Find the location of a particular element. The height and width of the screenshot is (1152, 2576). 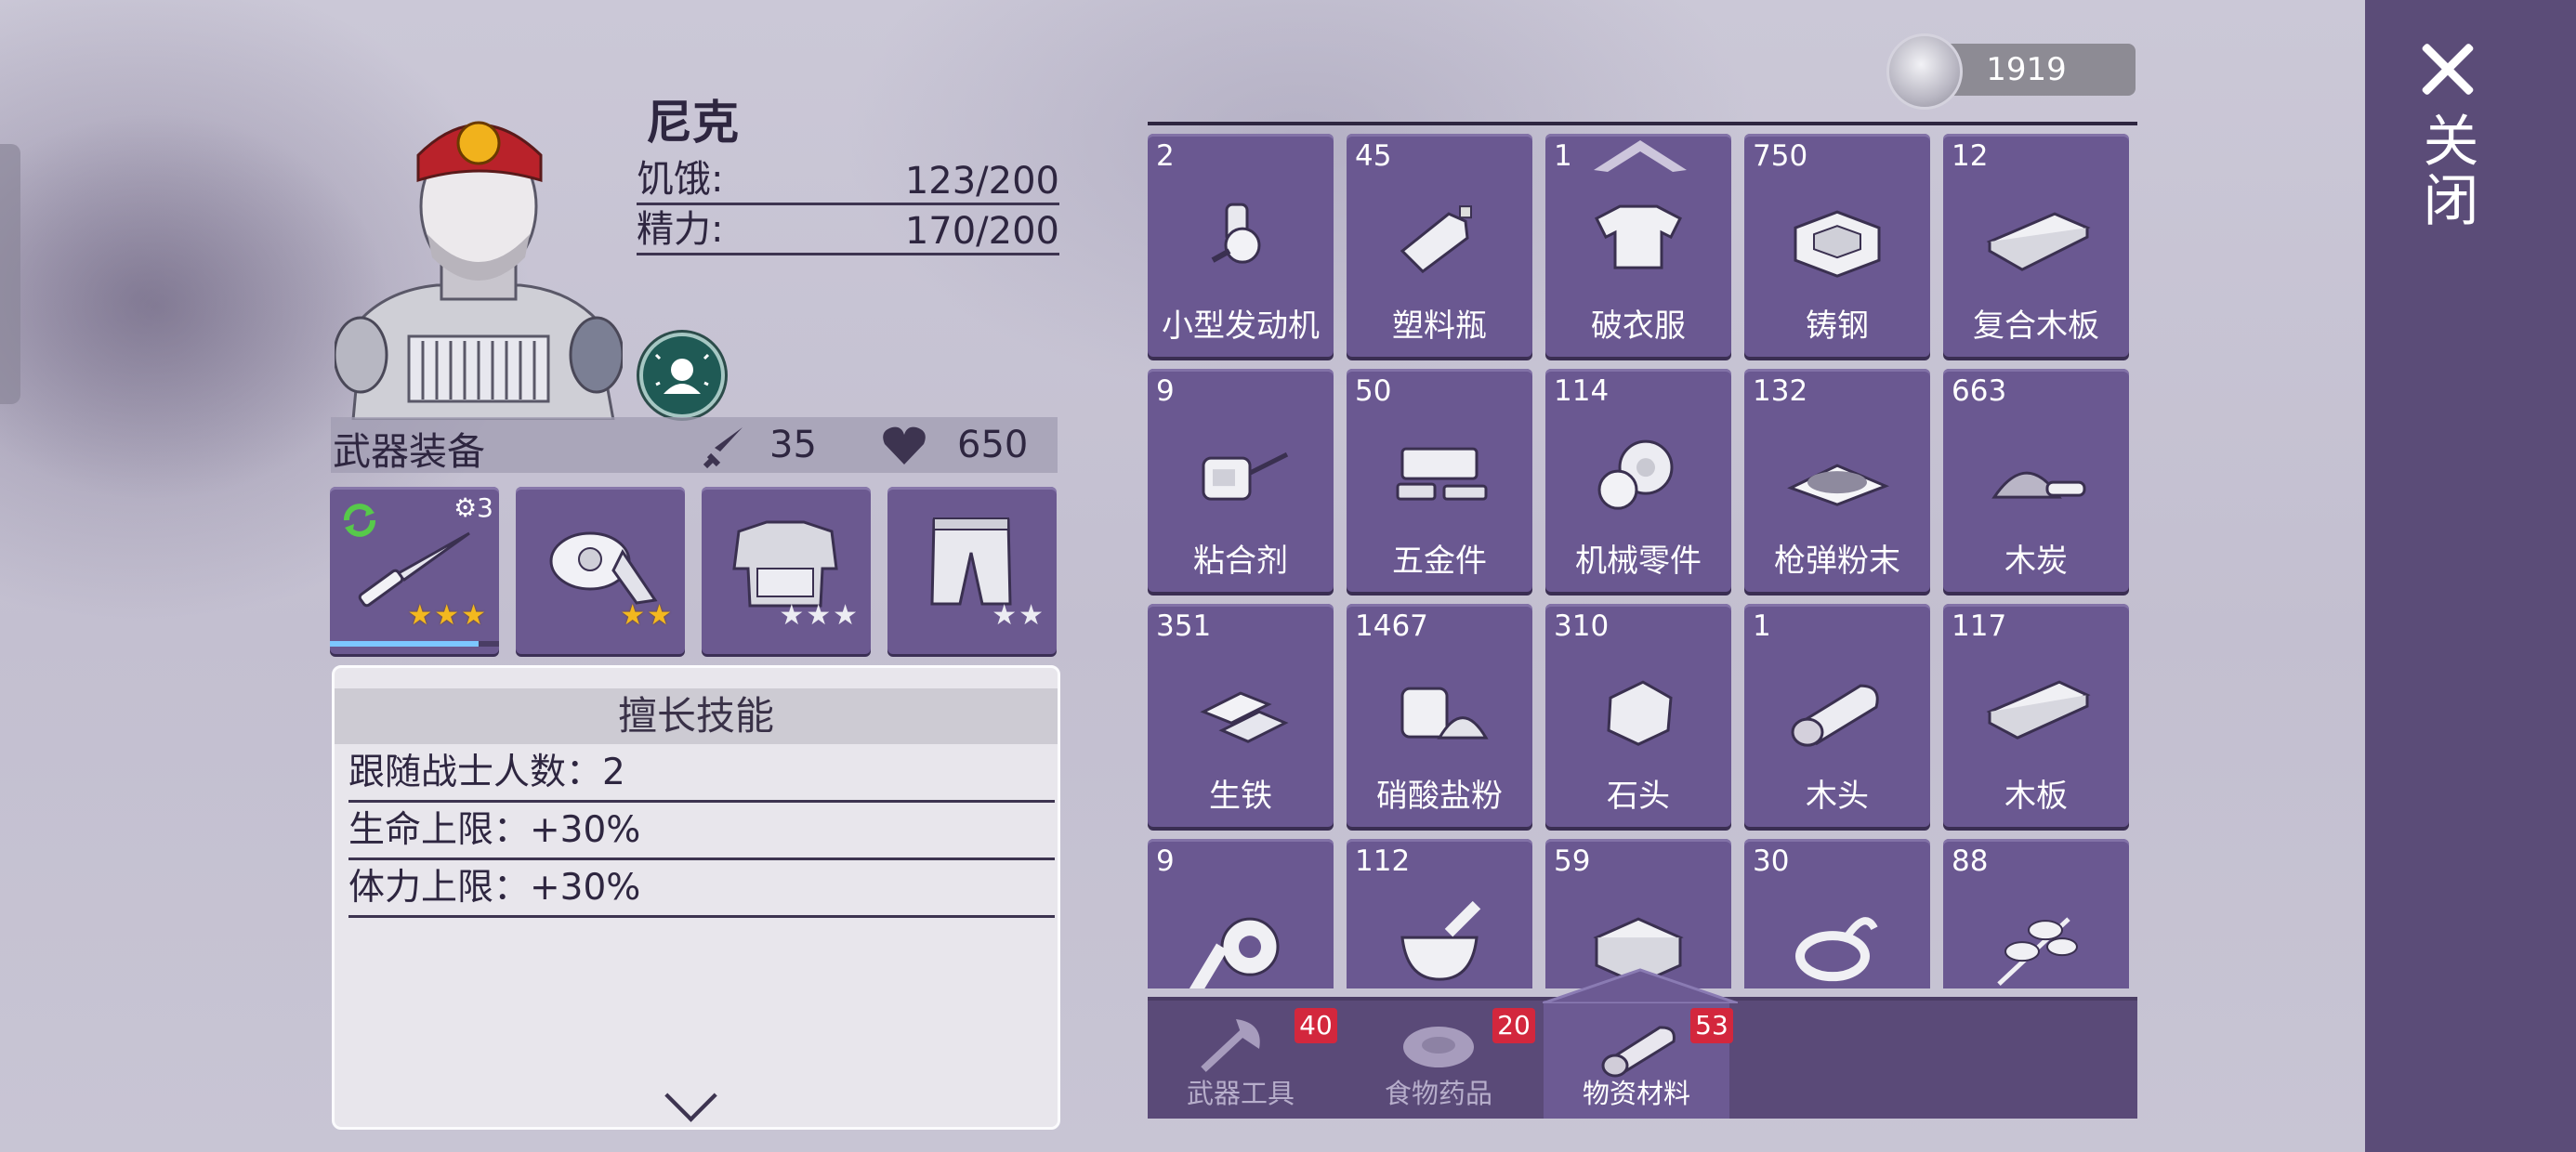

skill-item: 跟随战士人数：2 is located at coordinates (701, 774).